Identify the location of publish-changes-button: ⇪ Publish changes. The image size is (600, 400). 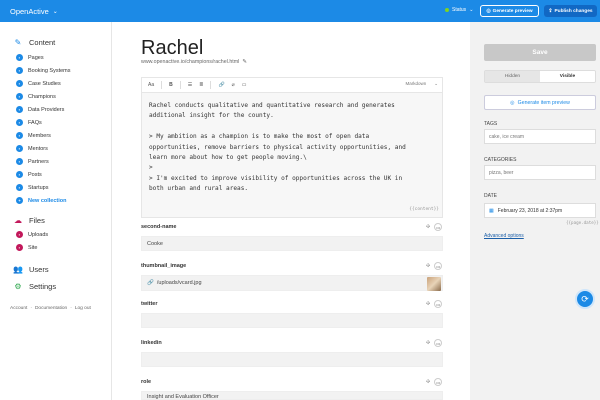
(570, 11).